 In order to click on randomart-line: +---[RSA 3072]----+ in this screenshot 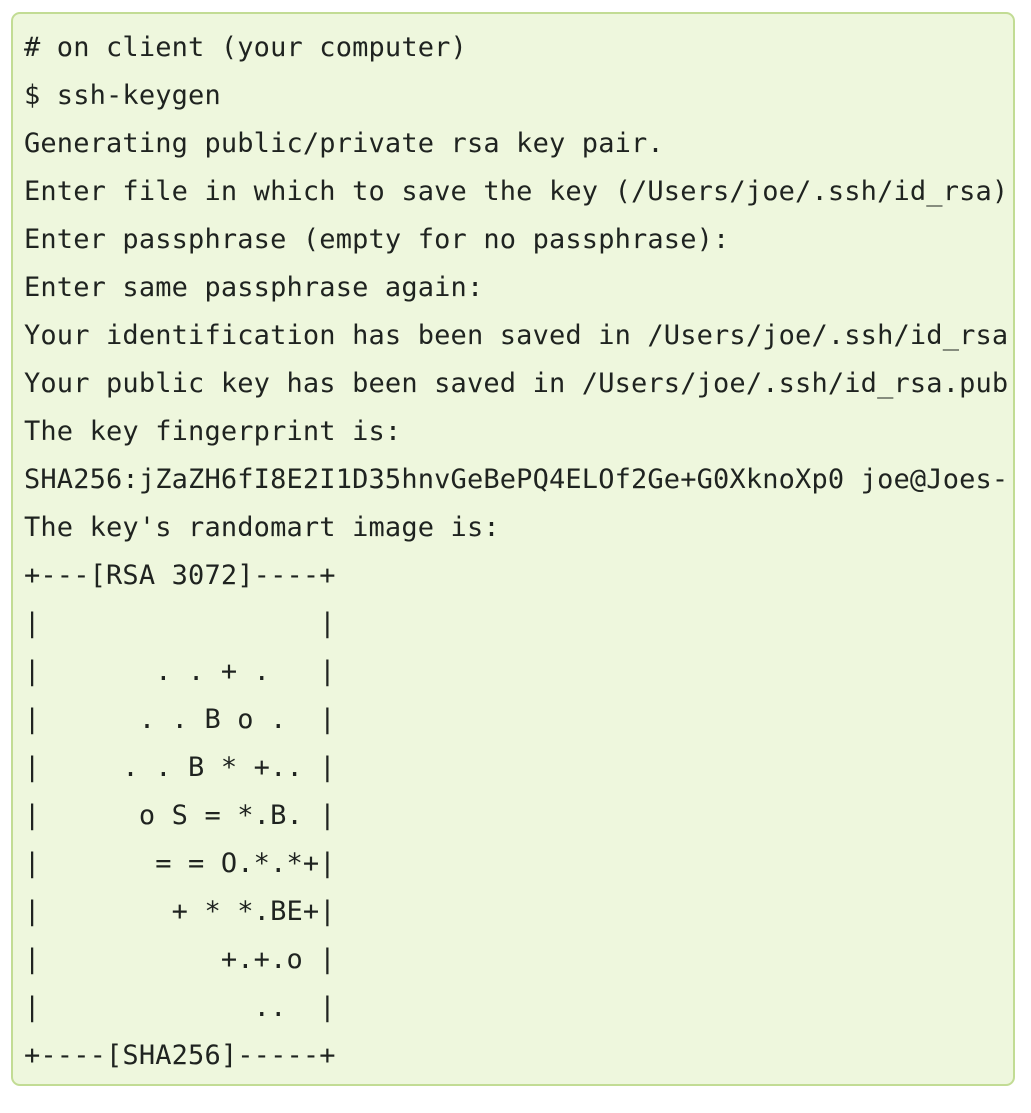, I will do `click(180, 575)`.